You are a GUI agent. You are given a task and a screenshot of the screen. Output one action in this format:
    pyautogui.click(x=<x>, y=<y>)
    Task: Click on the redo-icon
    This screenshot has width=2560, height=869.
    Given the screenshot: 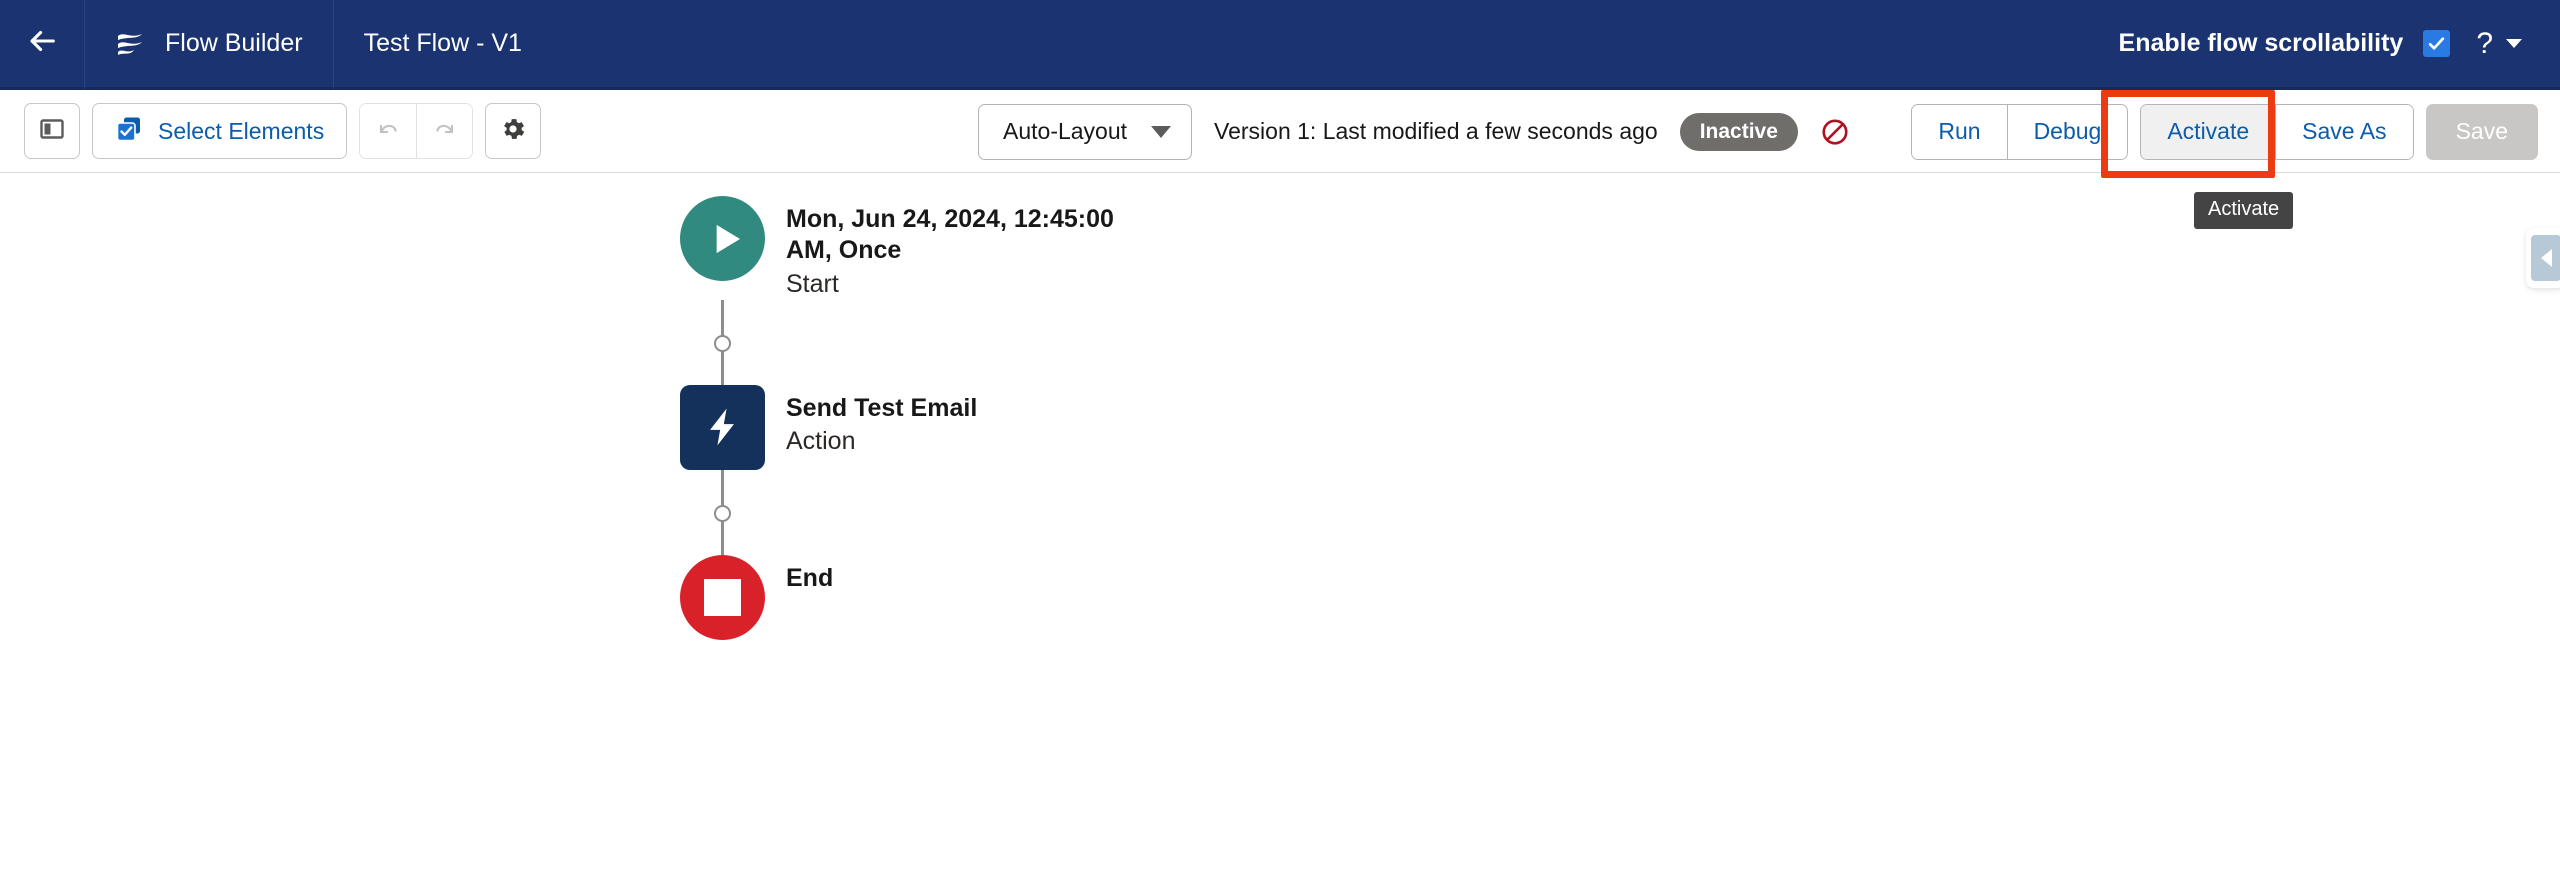 What is the action you would take?
    pyautogui.click(x=445, y=131)
    